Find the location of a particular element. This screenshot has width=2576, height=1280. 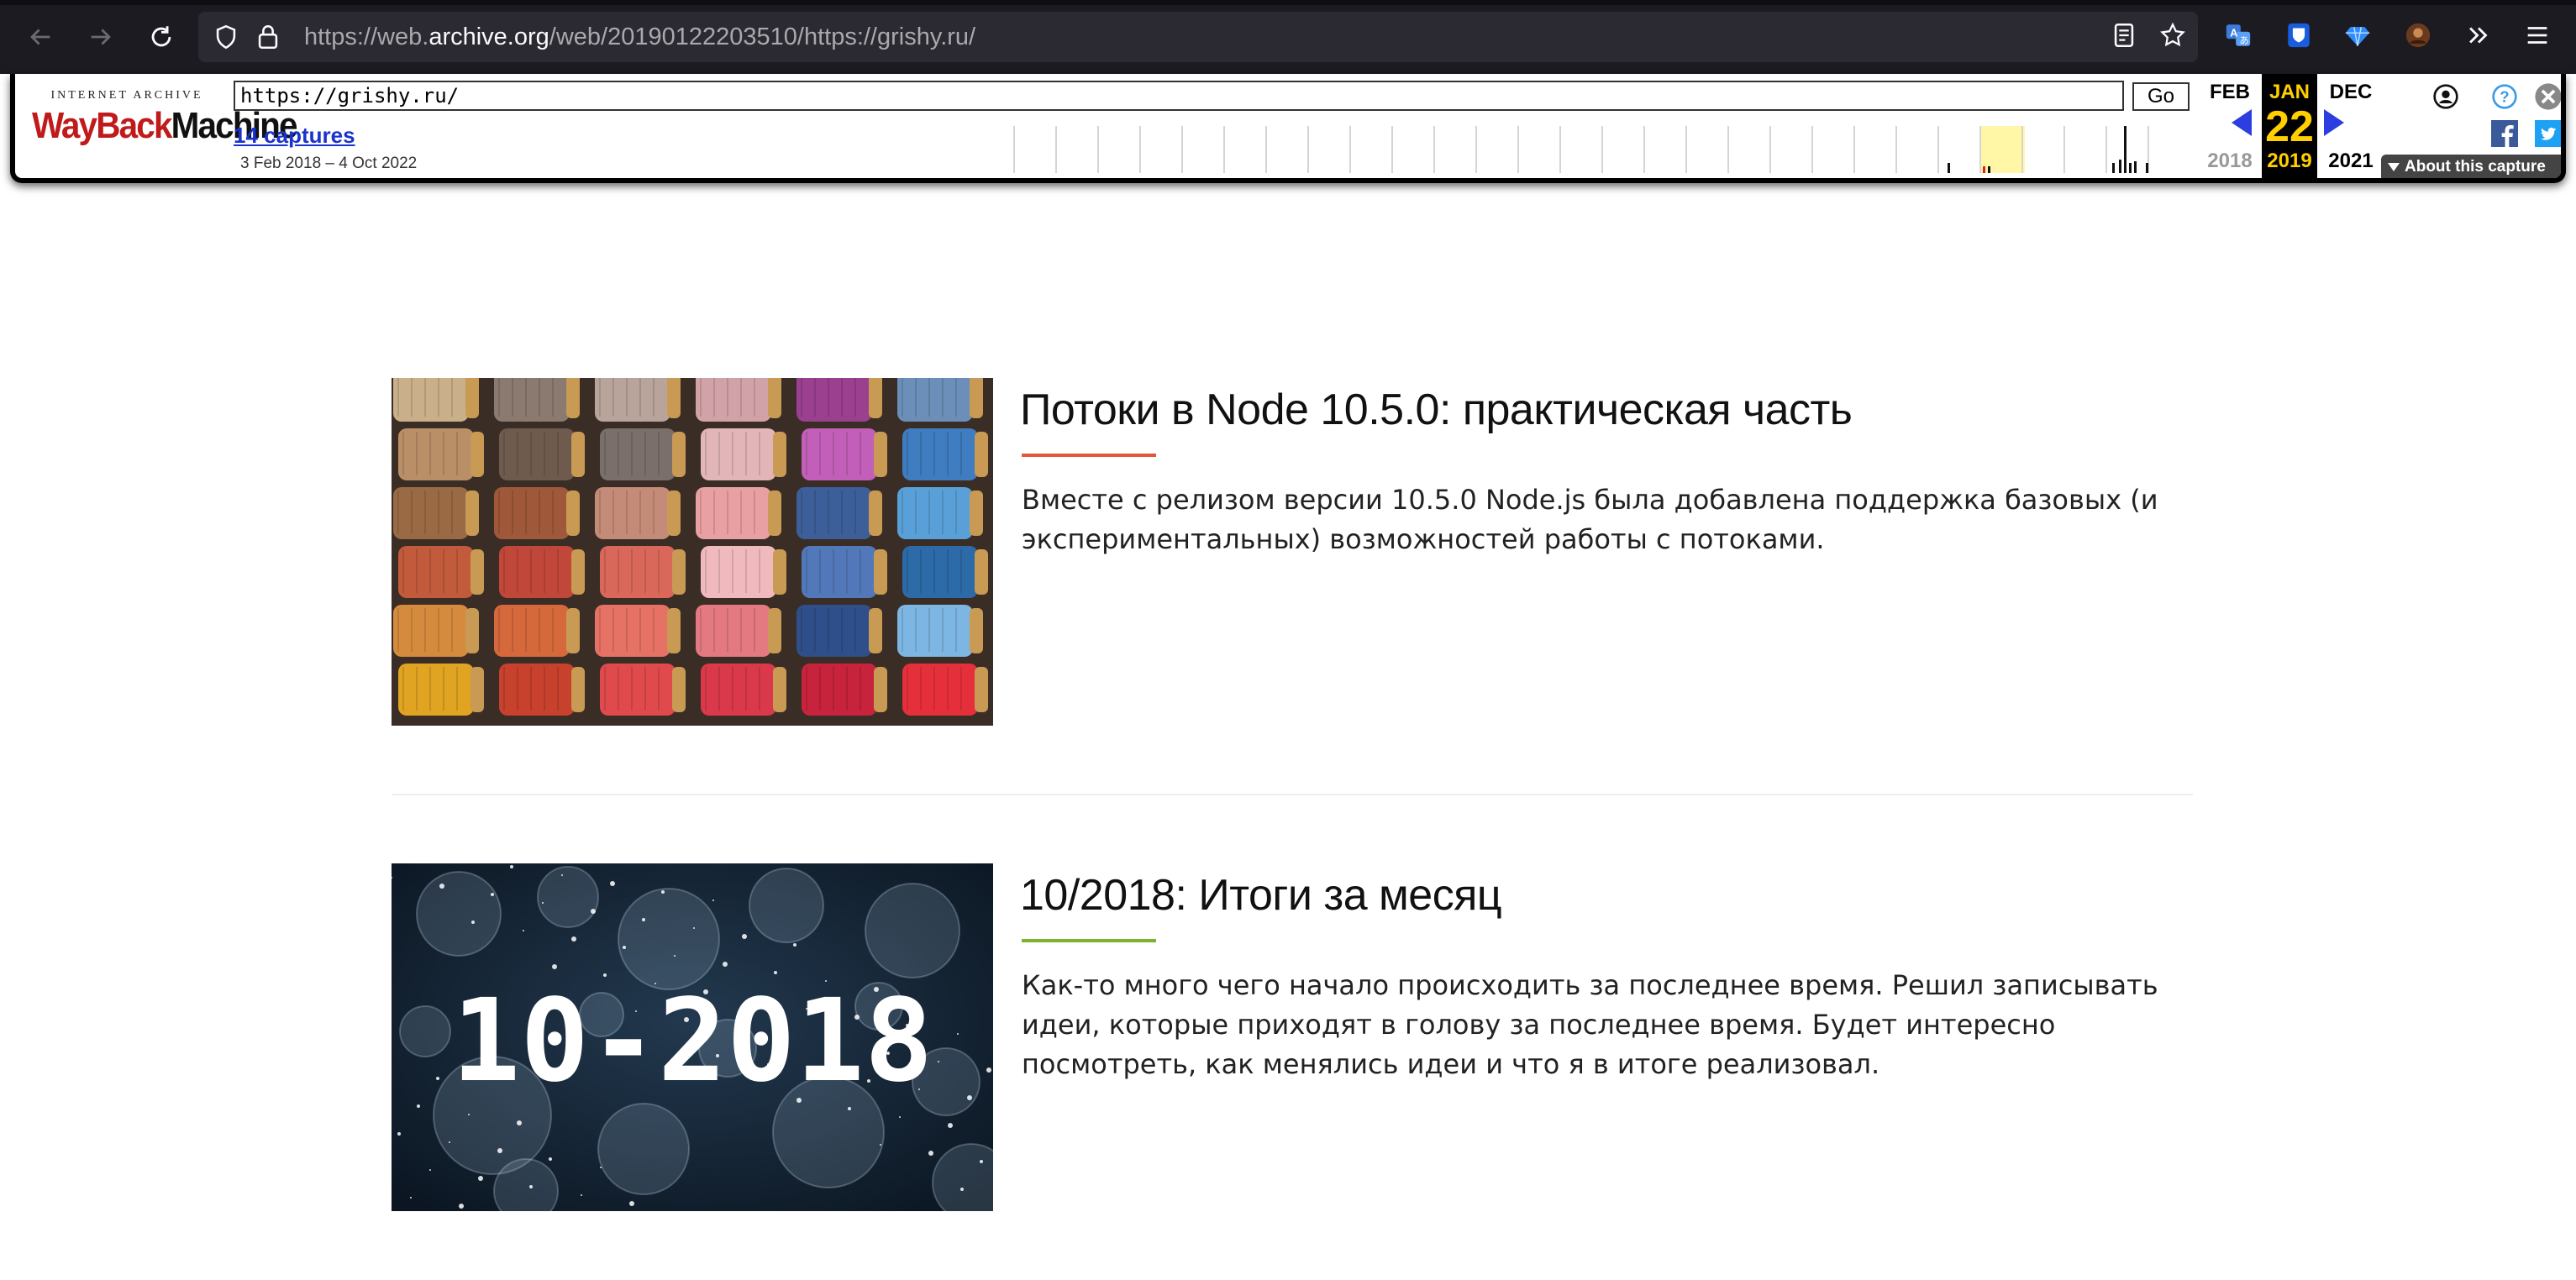

capture-timeline is located at coordinates (1611, 152).